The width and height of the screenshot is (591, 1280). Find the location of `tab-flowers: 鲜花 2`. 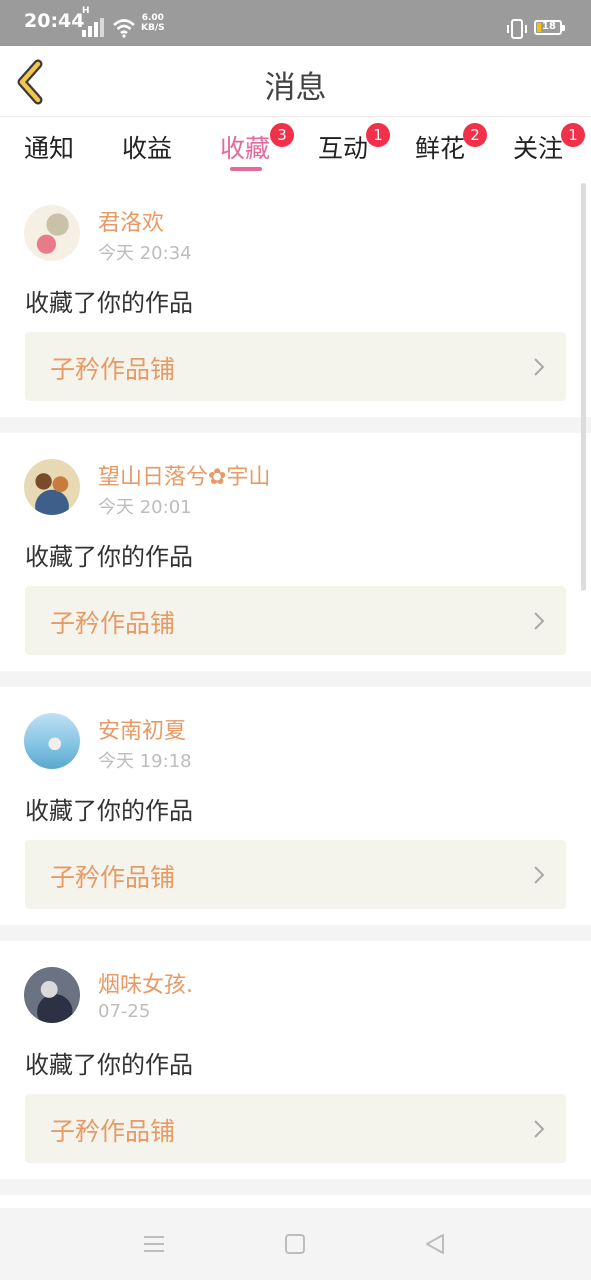

tab-flowers: 鲜花 2 is located at coordinates (451, 144).